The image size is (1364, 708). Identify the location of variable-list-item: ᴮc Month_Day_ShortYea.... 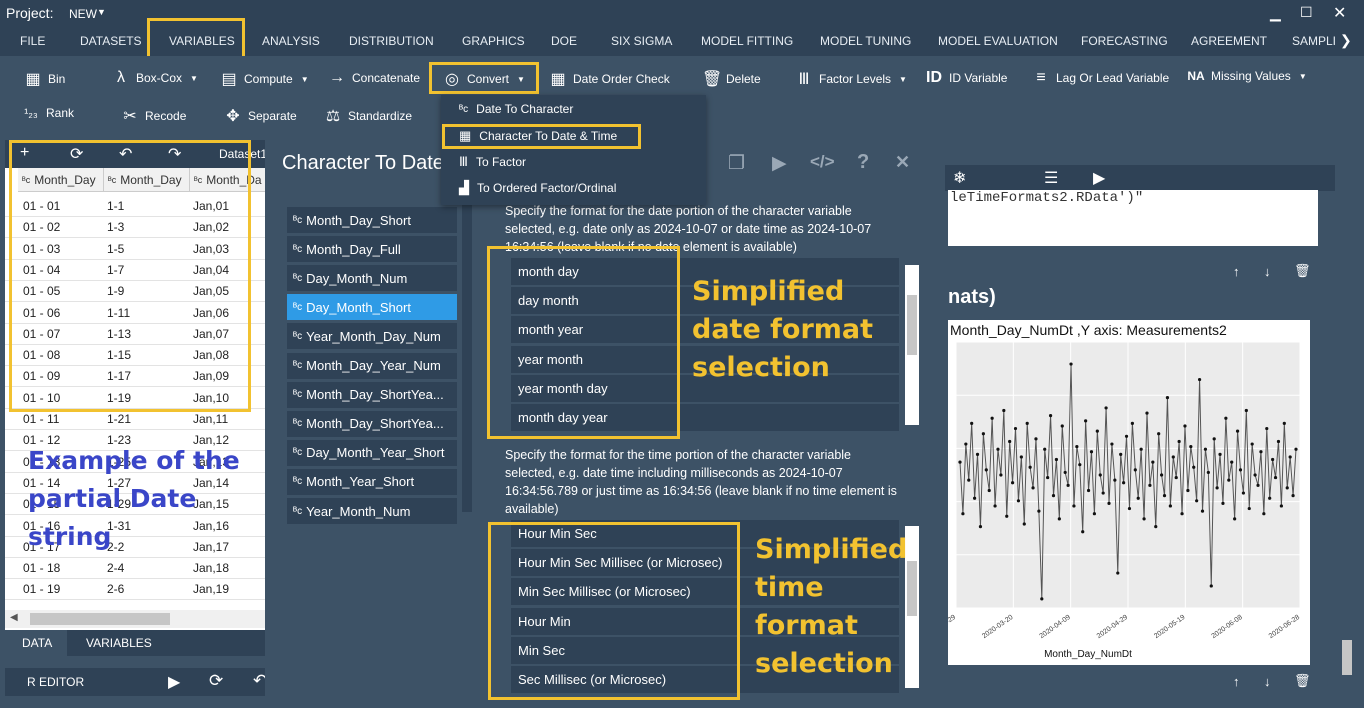
(372, 423).